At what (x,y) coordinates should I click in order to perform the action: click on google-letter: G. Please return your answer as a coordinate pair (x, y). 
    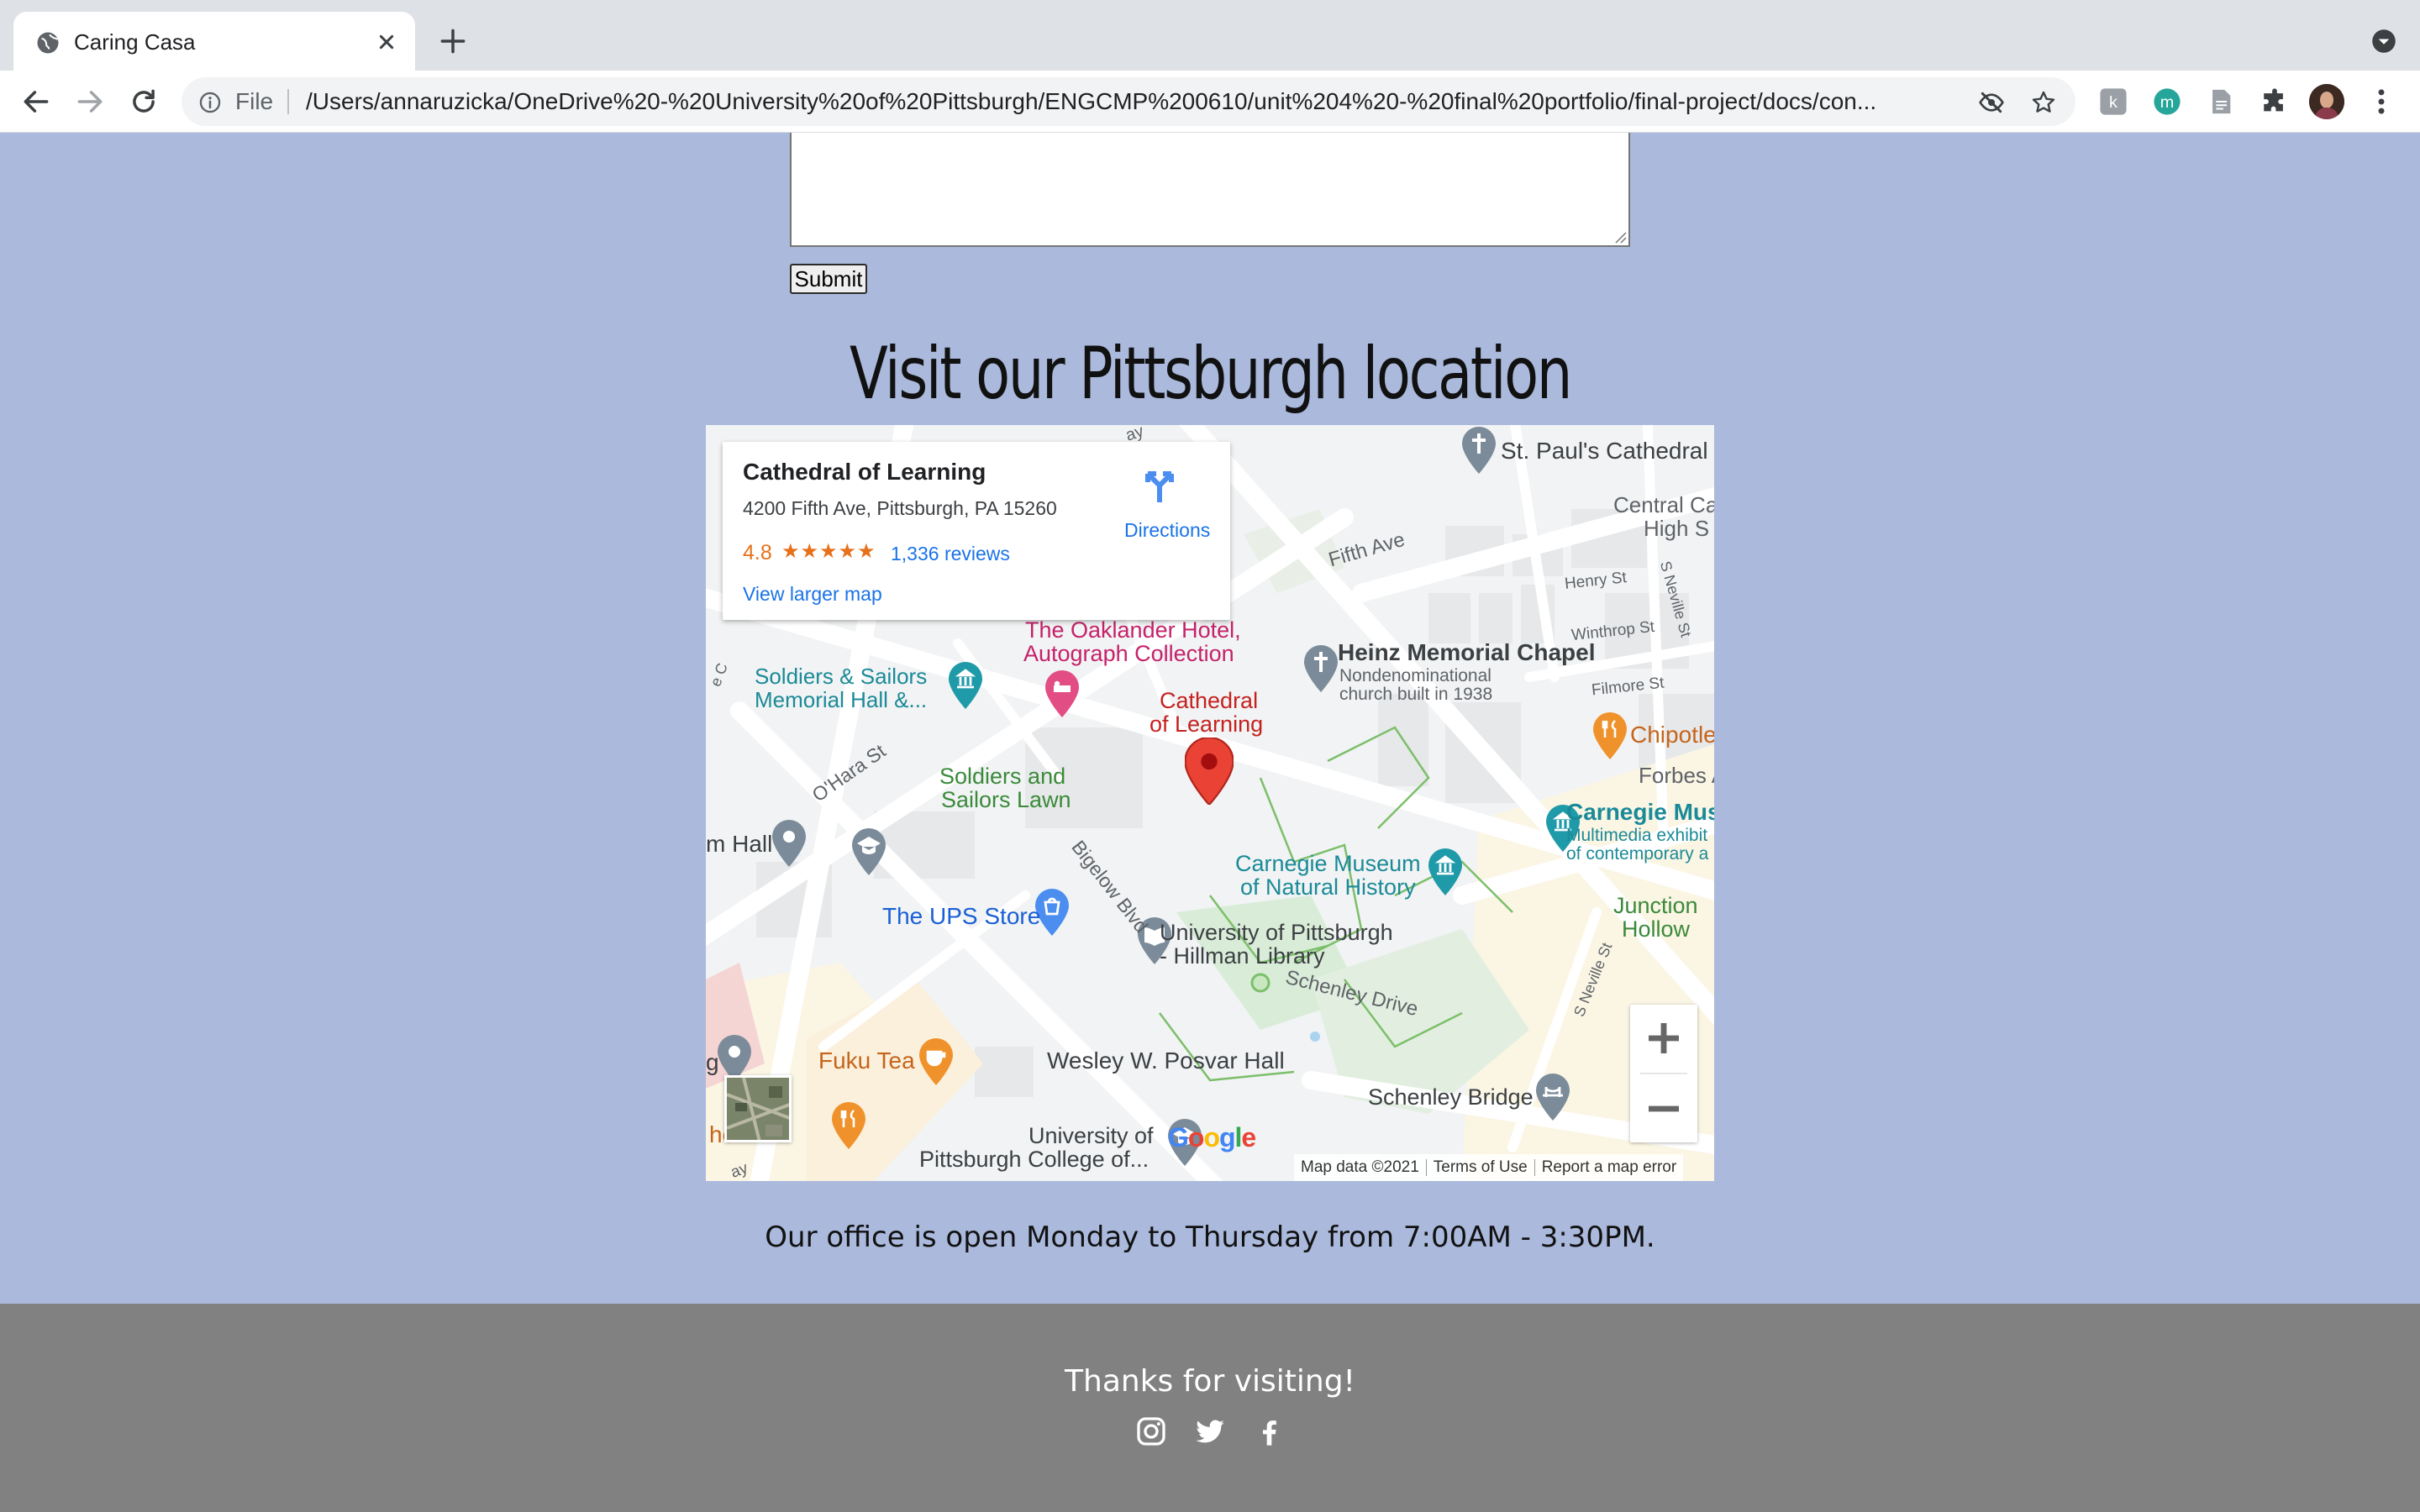
    Looking at the image, I should click on (1178, 1137).